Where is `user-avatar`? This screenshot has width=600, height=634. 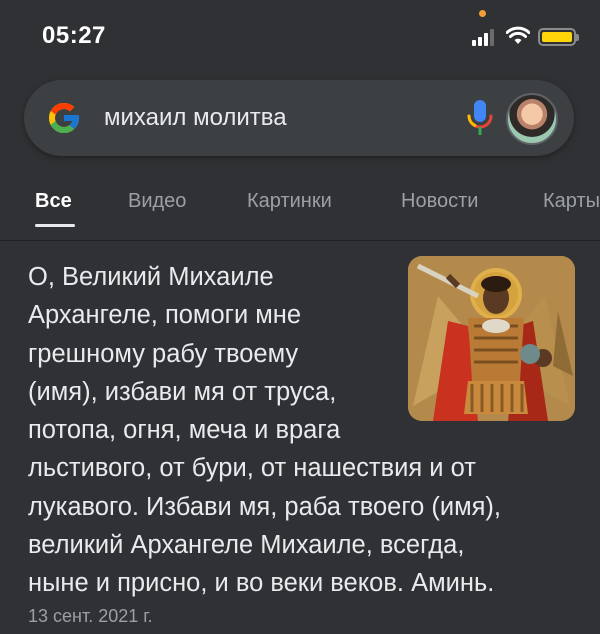 user-avatar is located at coordinates (532, 119).